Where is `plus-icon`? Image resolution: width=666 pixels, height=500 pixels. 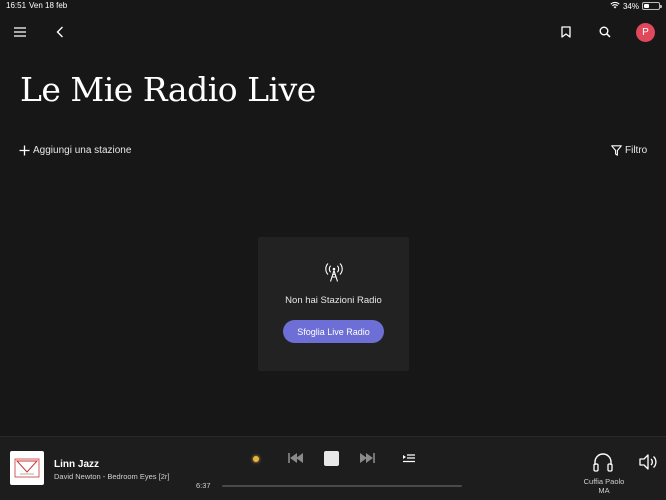
plus-icon is located at coordinates (24, 150).